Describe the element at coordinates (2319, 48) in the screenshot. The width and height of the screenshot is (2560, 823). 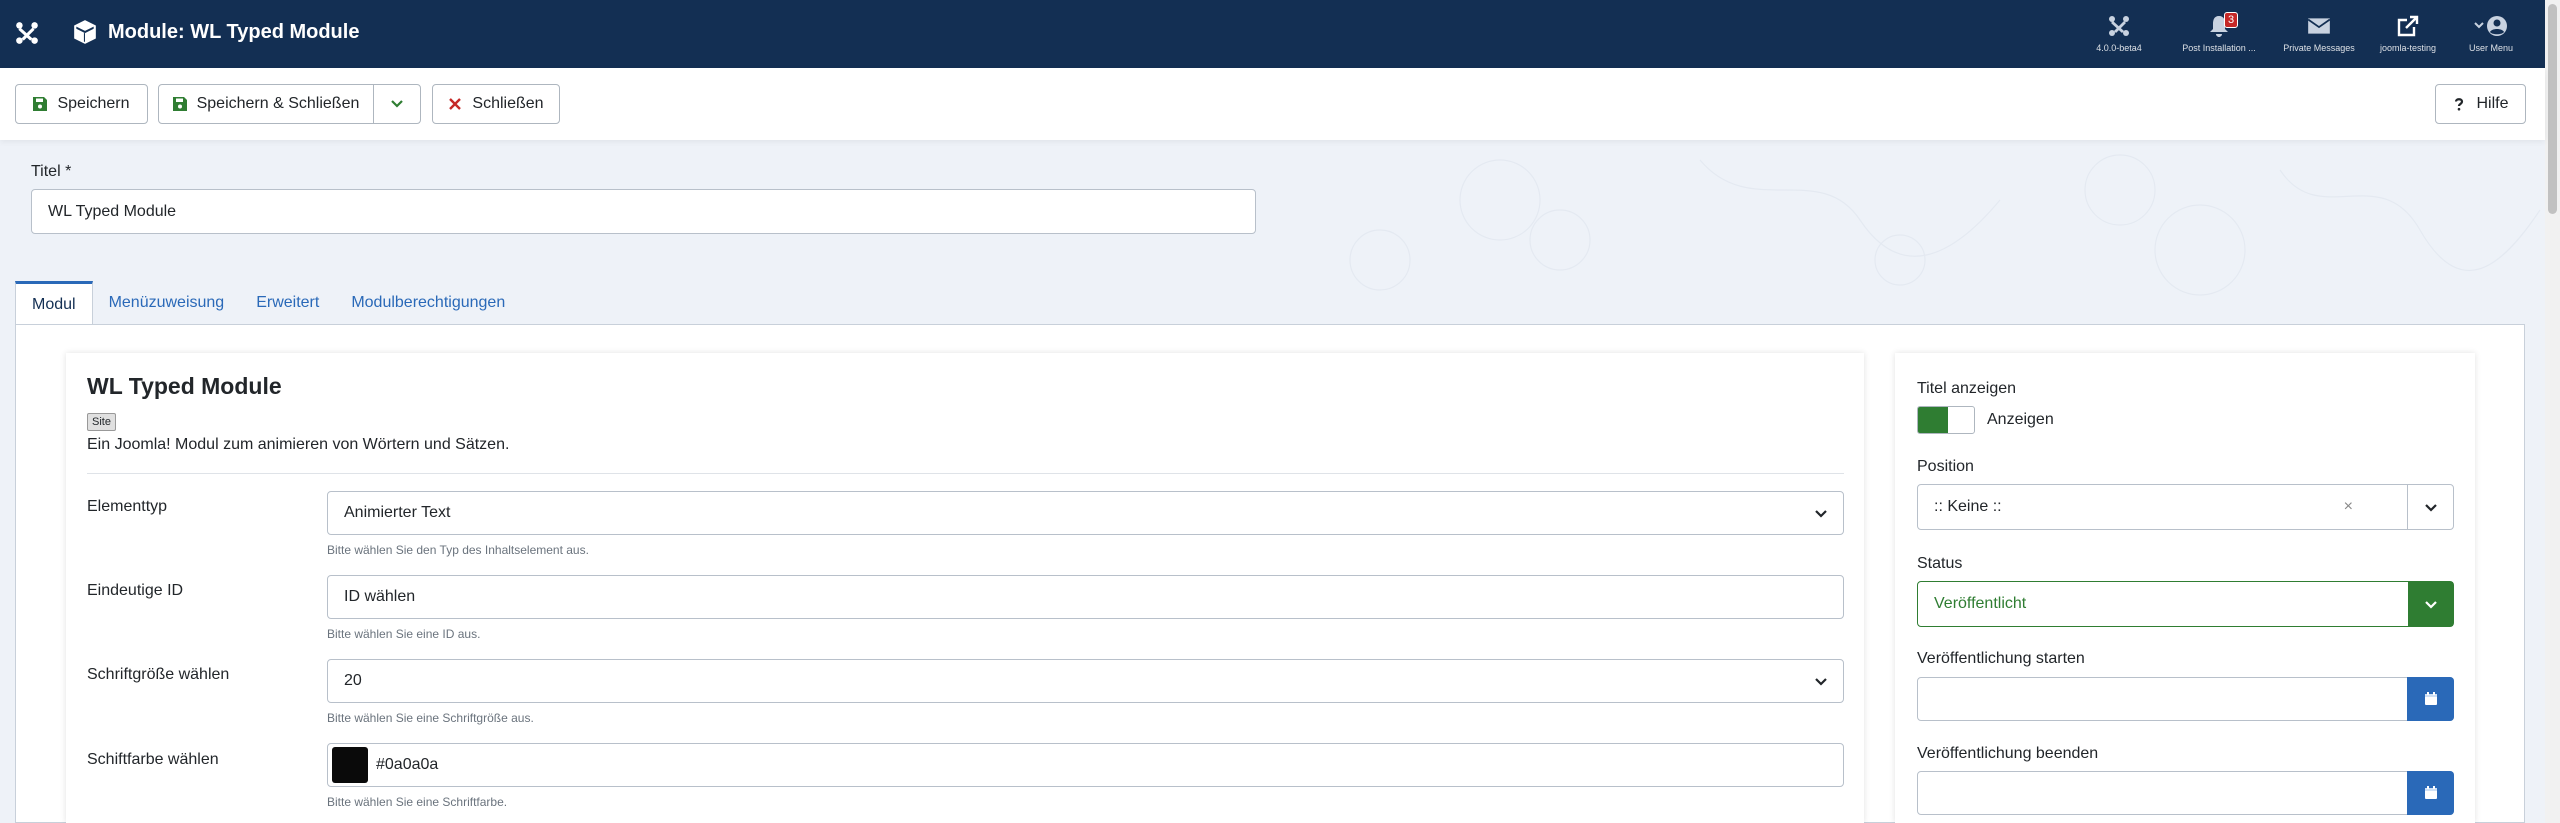
I see `private-messages-label: Private Messages` at that location.